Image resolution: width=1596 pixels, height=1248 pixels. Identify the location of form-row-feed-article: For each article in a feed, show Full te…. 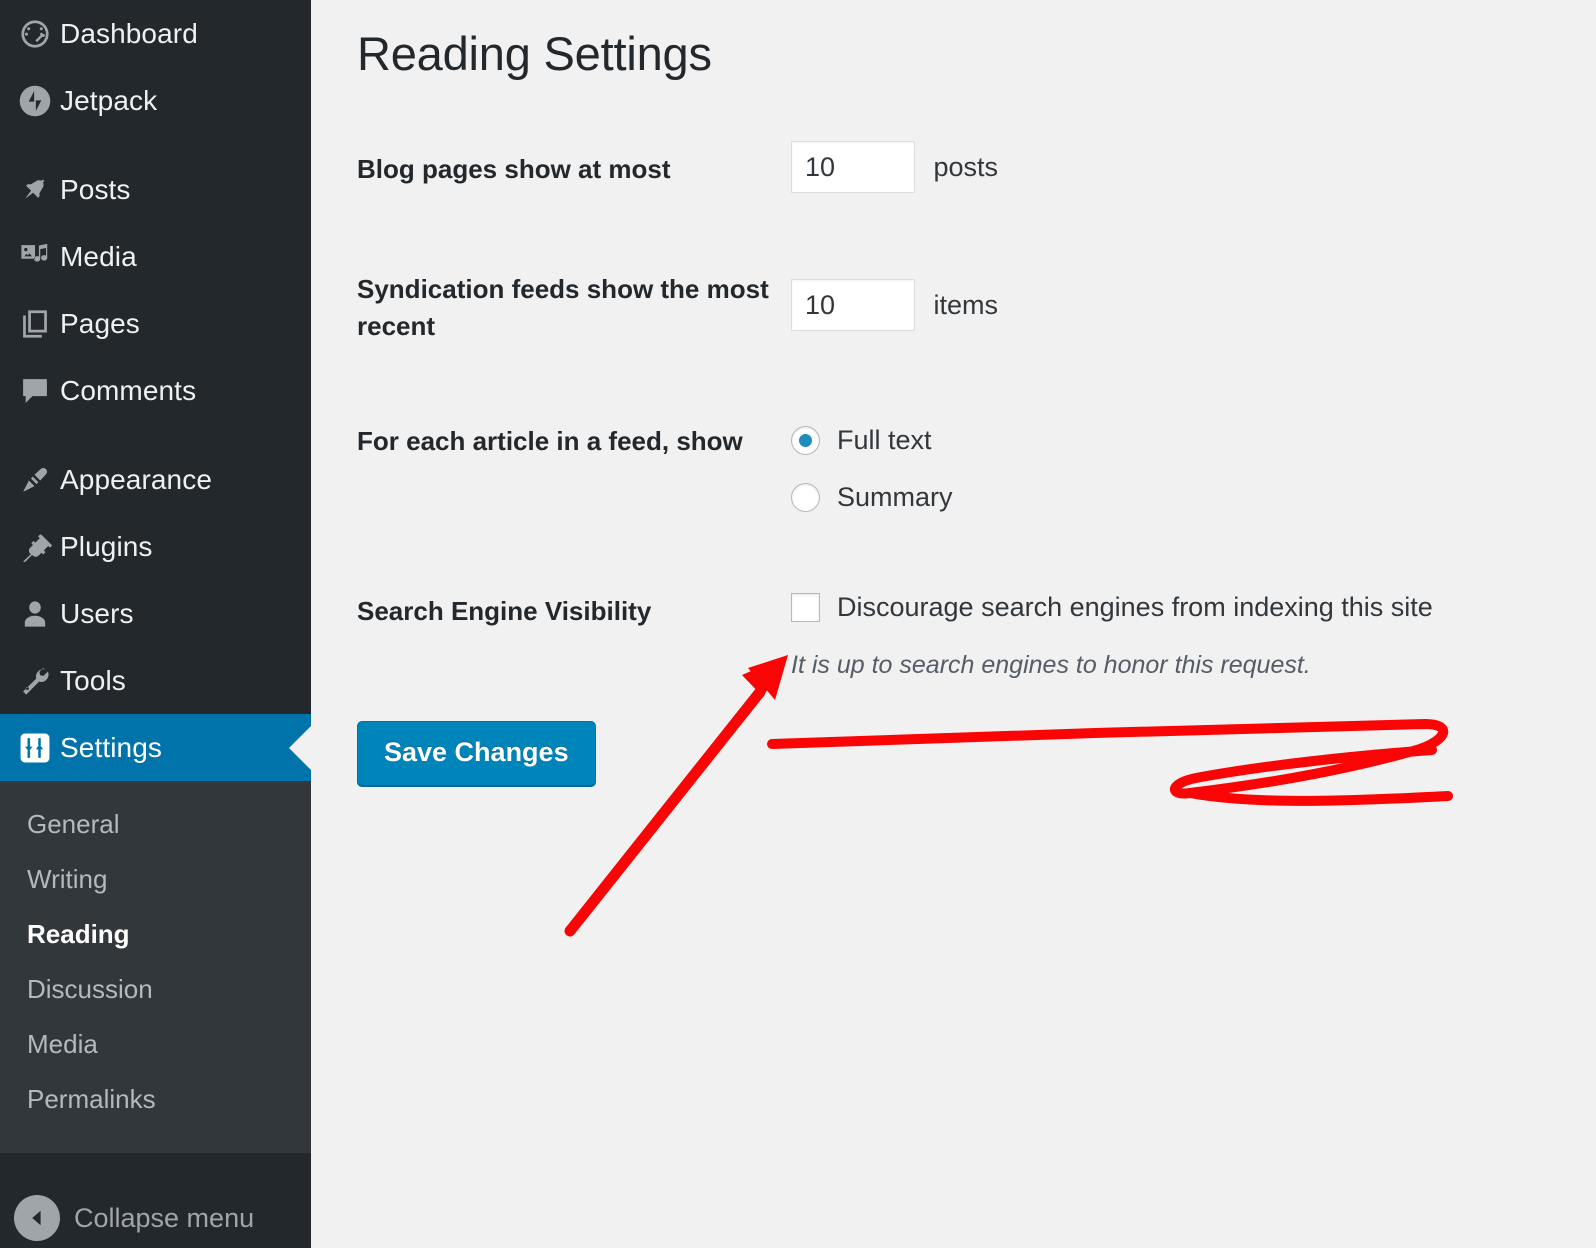
(976, 494).